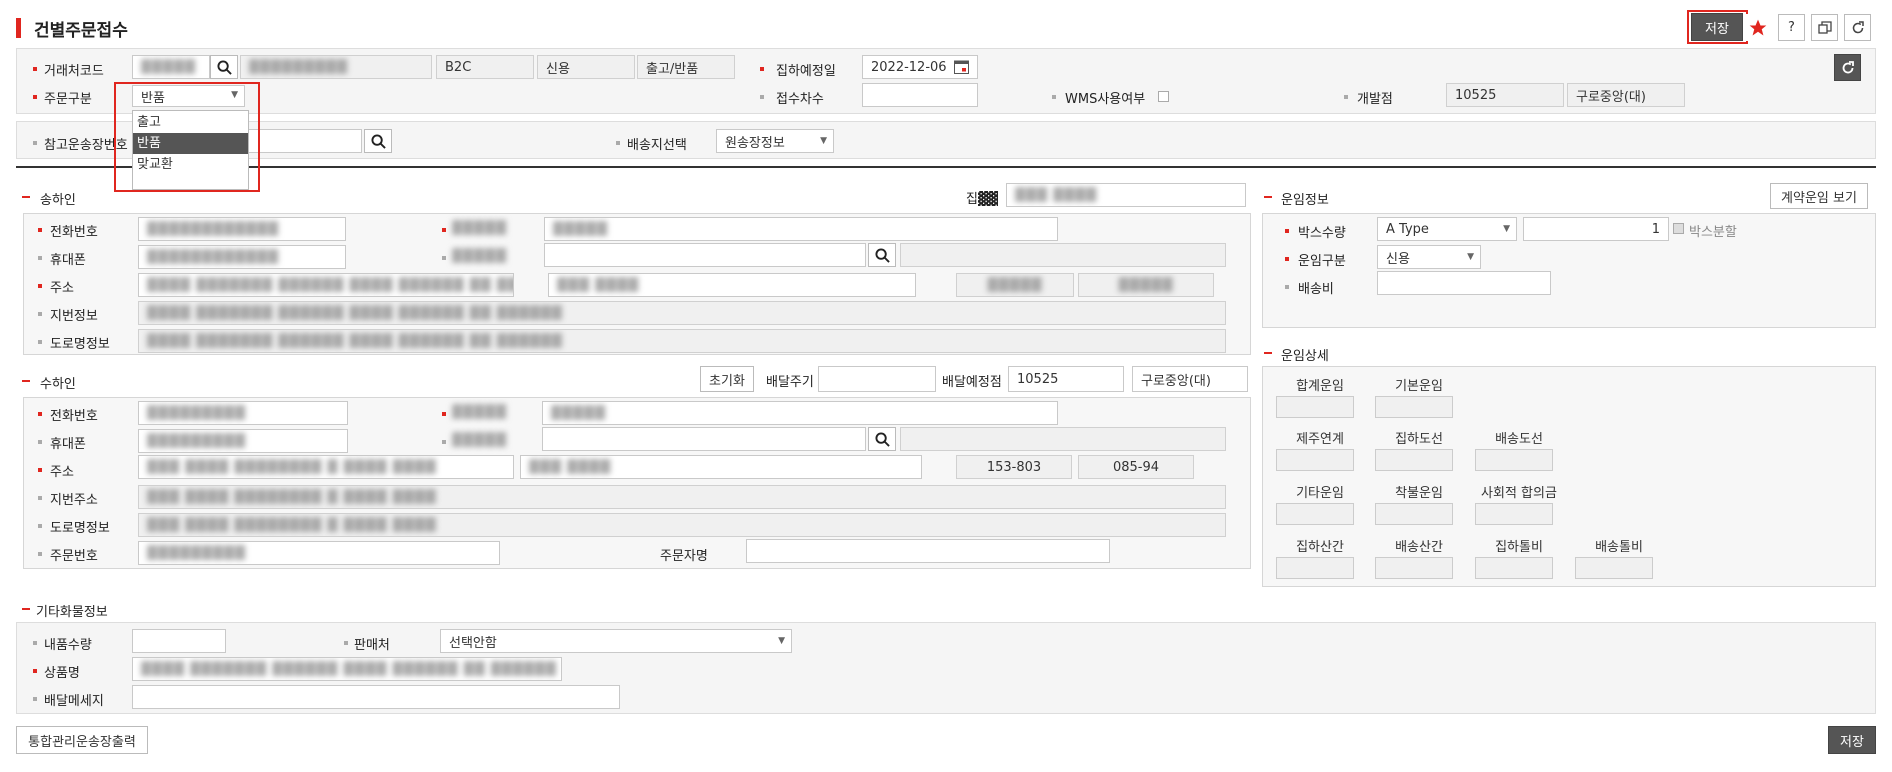 This screenshot has height=772, width=1892. I want to click on receiver-orderer-label: 주문자명, so click(684, 556).